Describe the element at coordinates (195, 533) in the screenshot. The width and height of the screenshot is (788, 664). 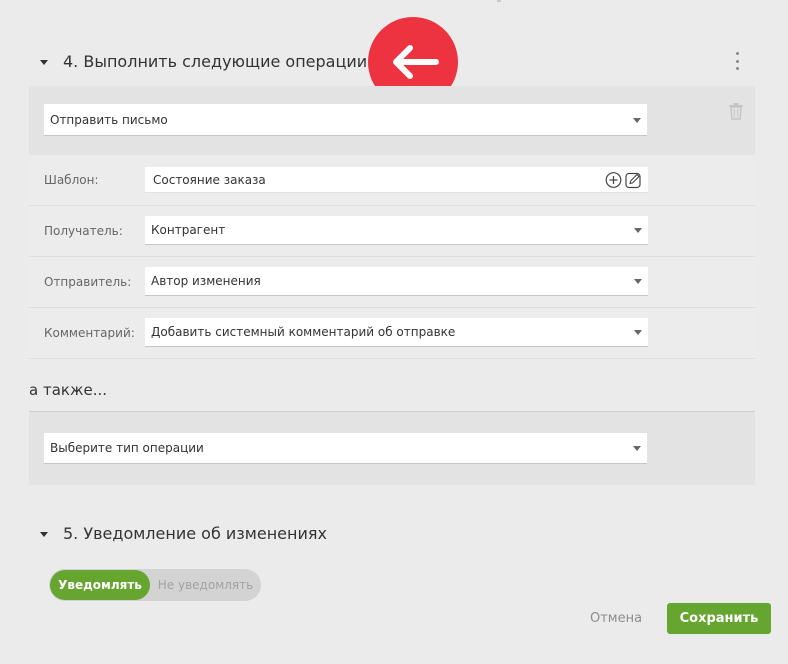
I see `section-5-title: 5. Уведомление об изменениях` at that location.